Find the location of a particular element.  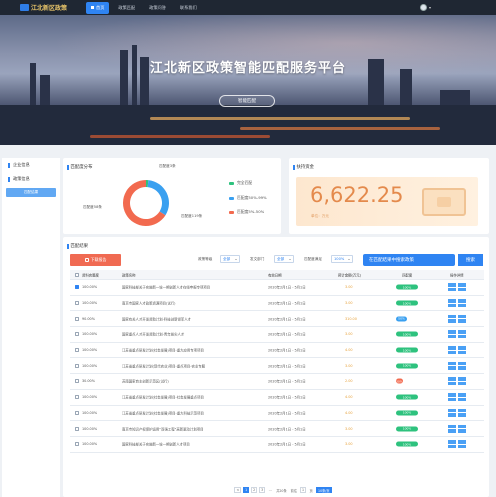

filter-match-select: 100% is located at coordinates (342, 259).